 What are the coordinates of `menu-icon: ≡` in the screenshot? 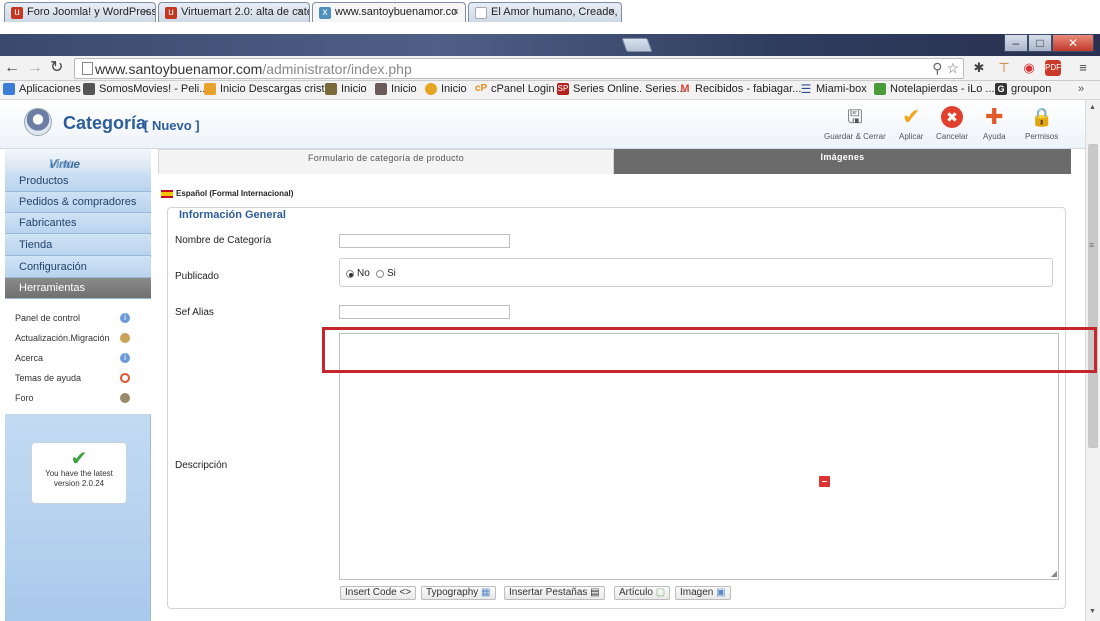 It's located at (1083, 68).